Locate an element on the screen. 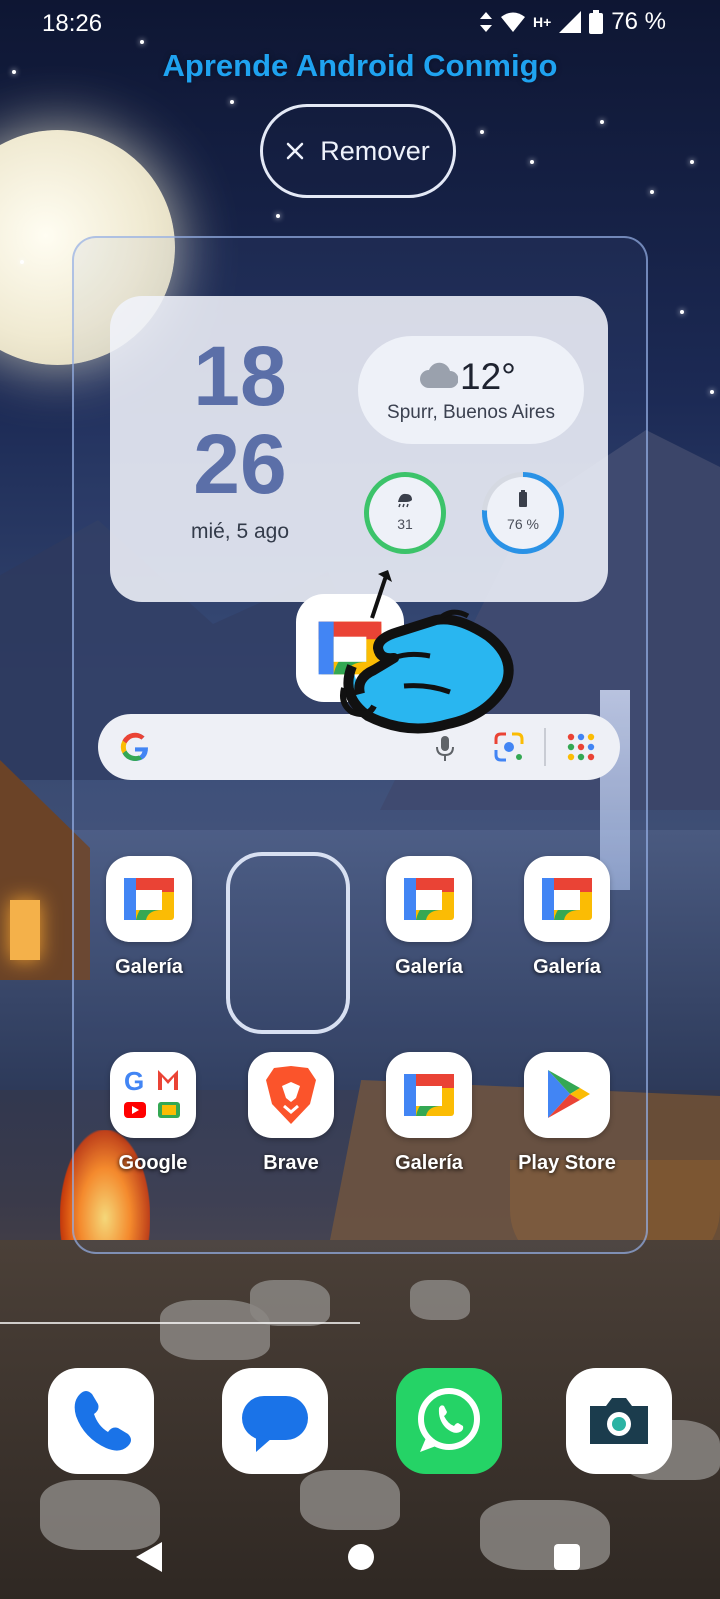  app-gallery-4: Galería is located at coordinates (429, 1113).